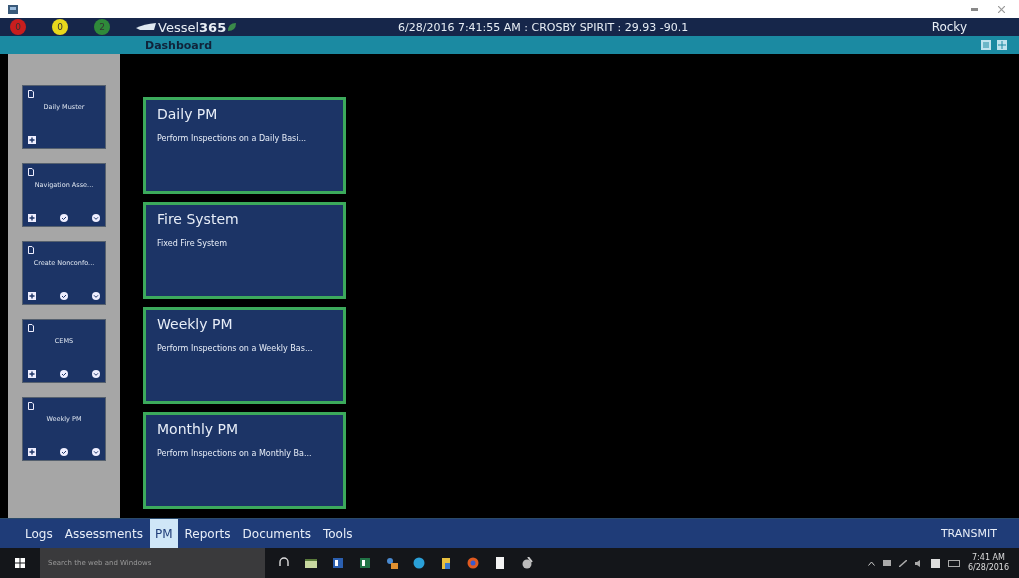 The width and height of the screenshot is (1019, 578). Describe the element at coordinates (20, 563) in the screenshot. I see `start-icon` at that location.